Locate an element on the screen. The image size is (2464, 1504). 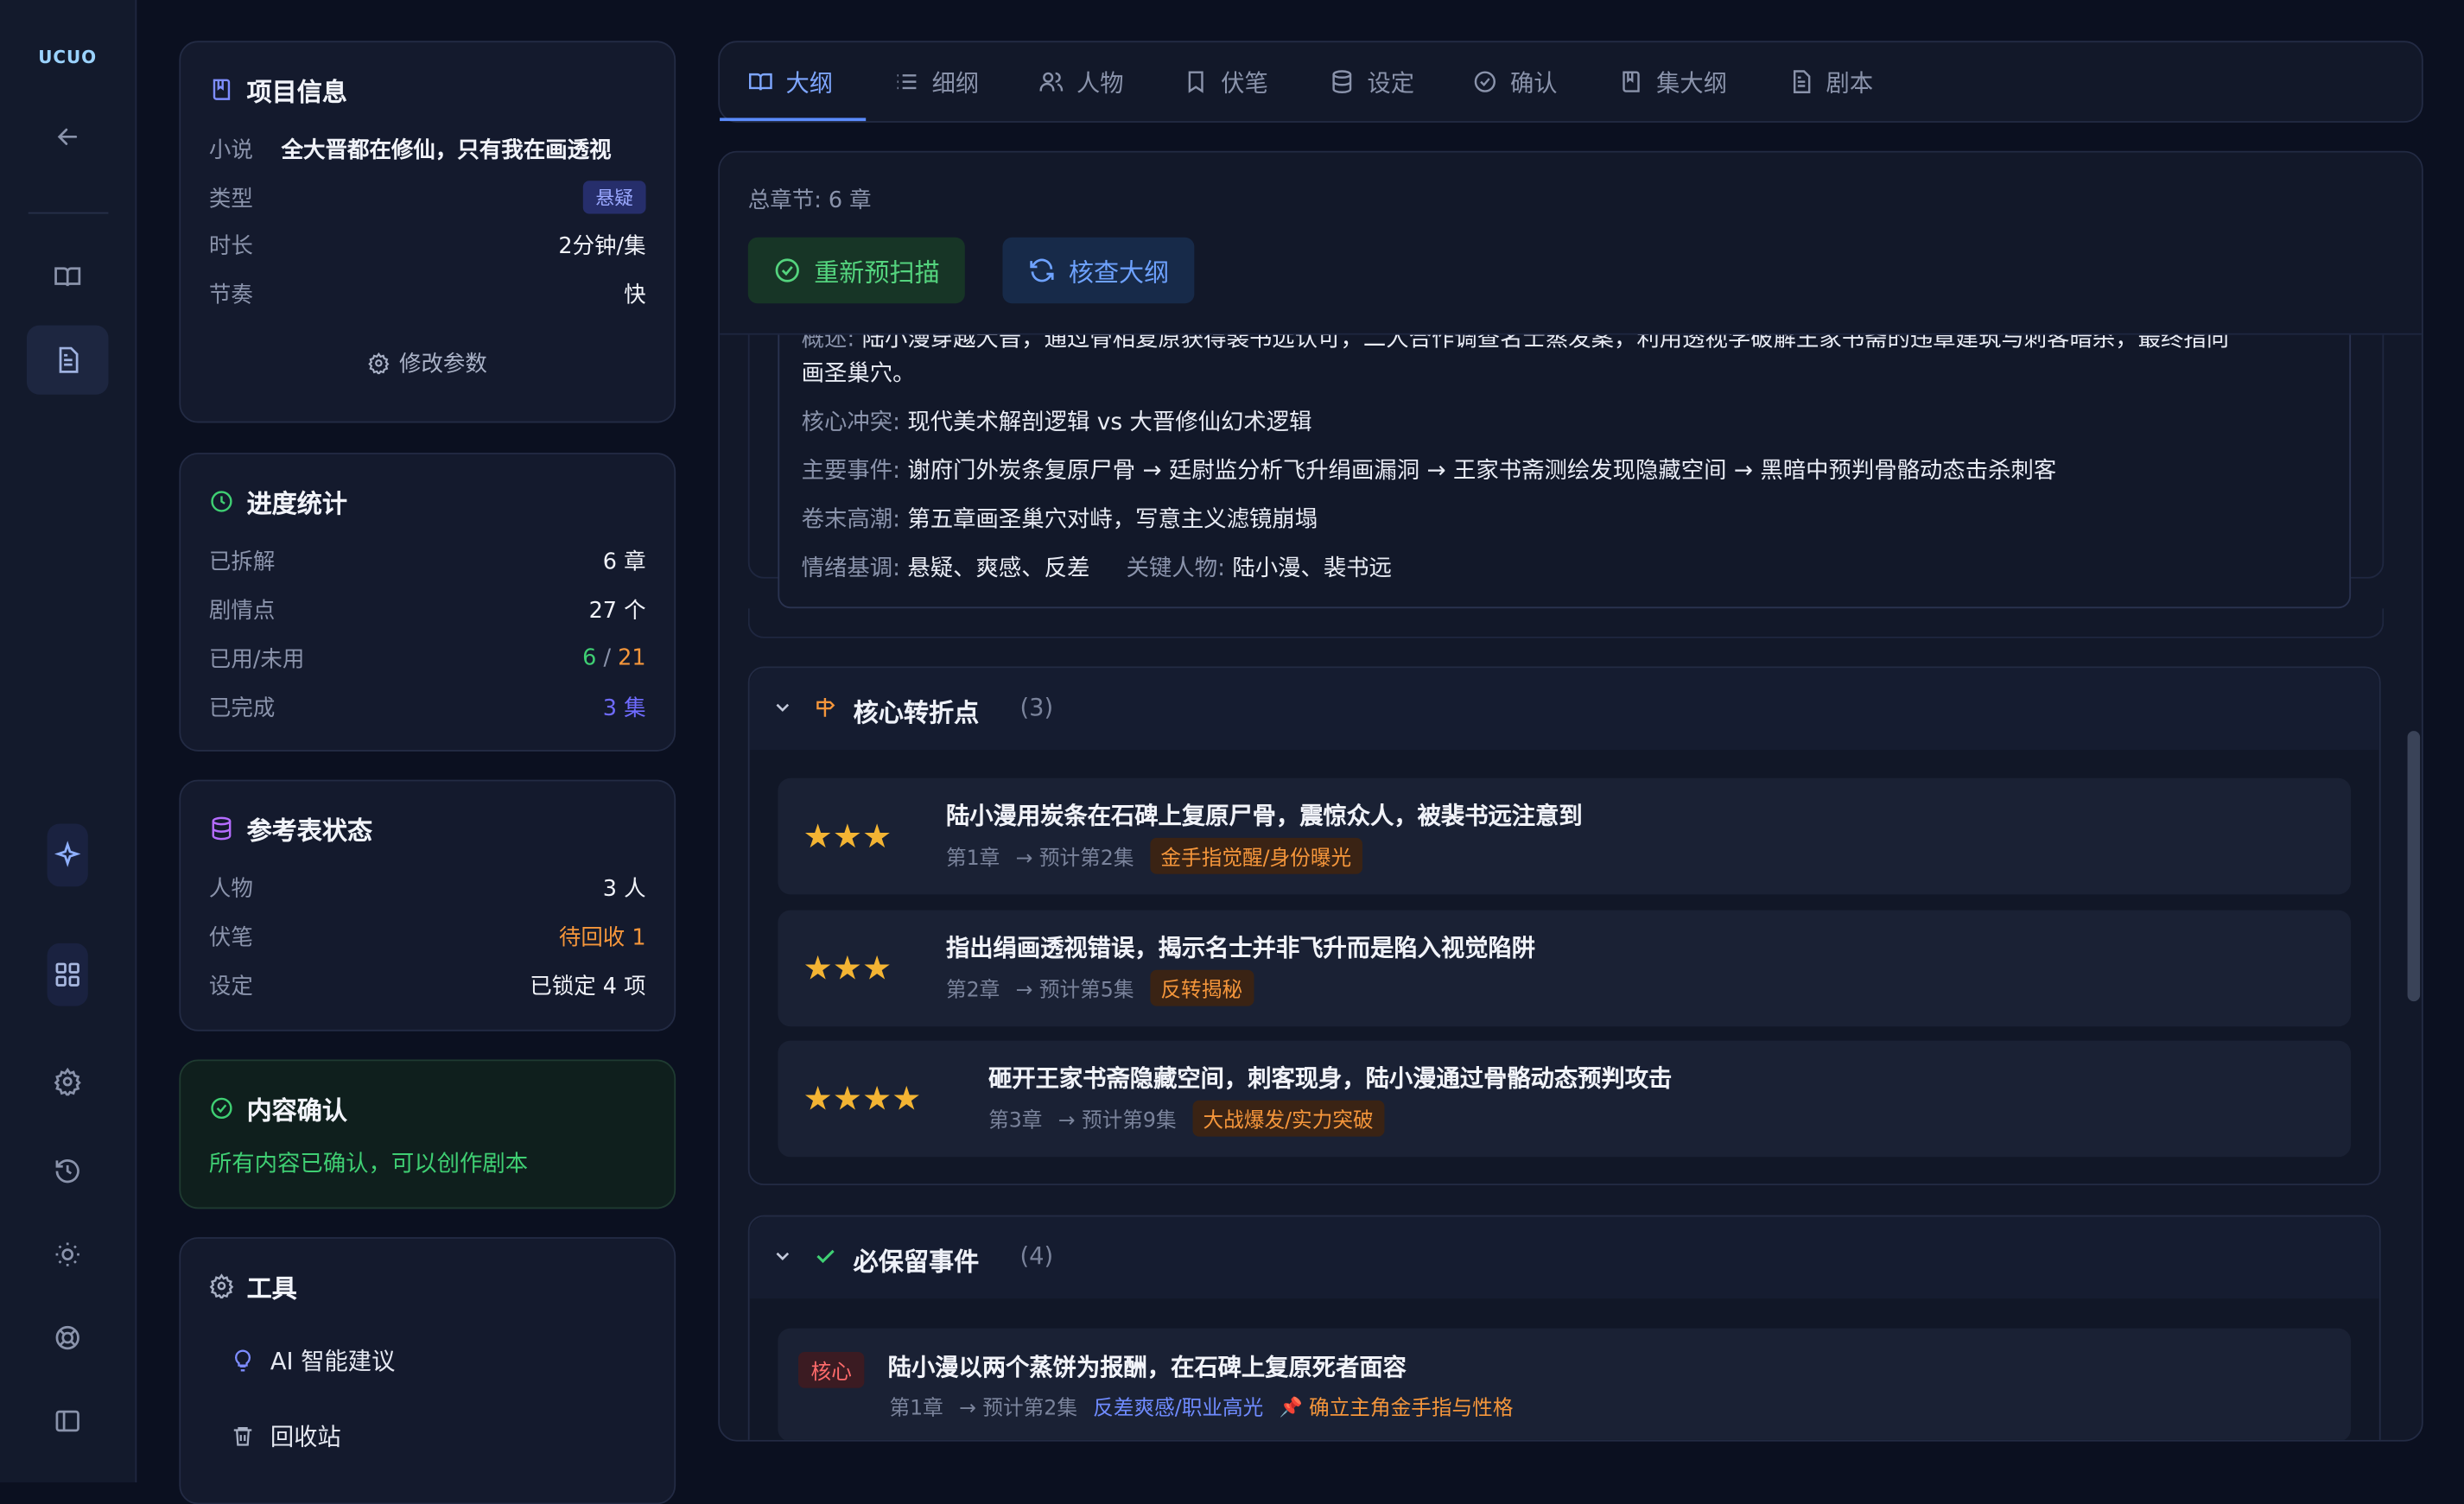
people-row: 人物 3 人 is located at coordinates (427, 889).